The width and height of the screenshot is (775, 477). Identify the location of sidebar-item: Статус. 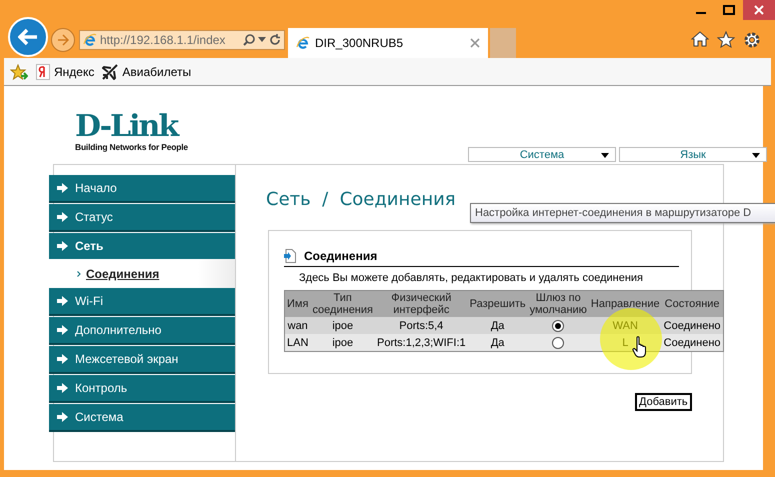
(142, 217).